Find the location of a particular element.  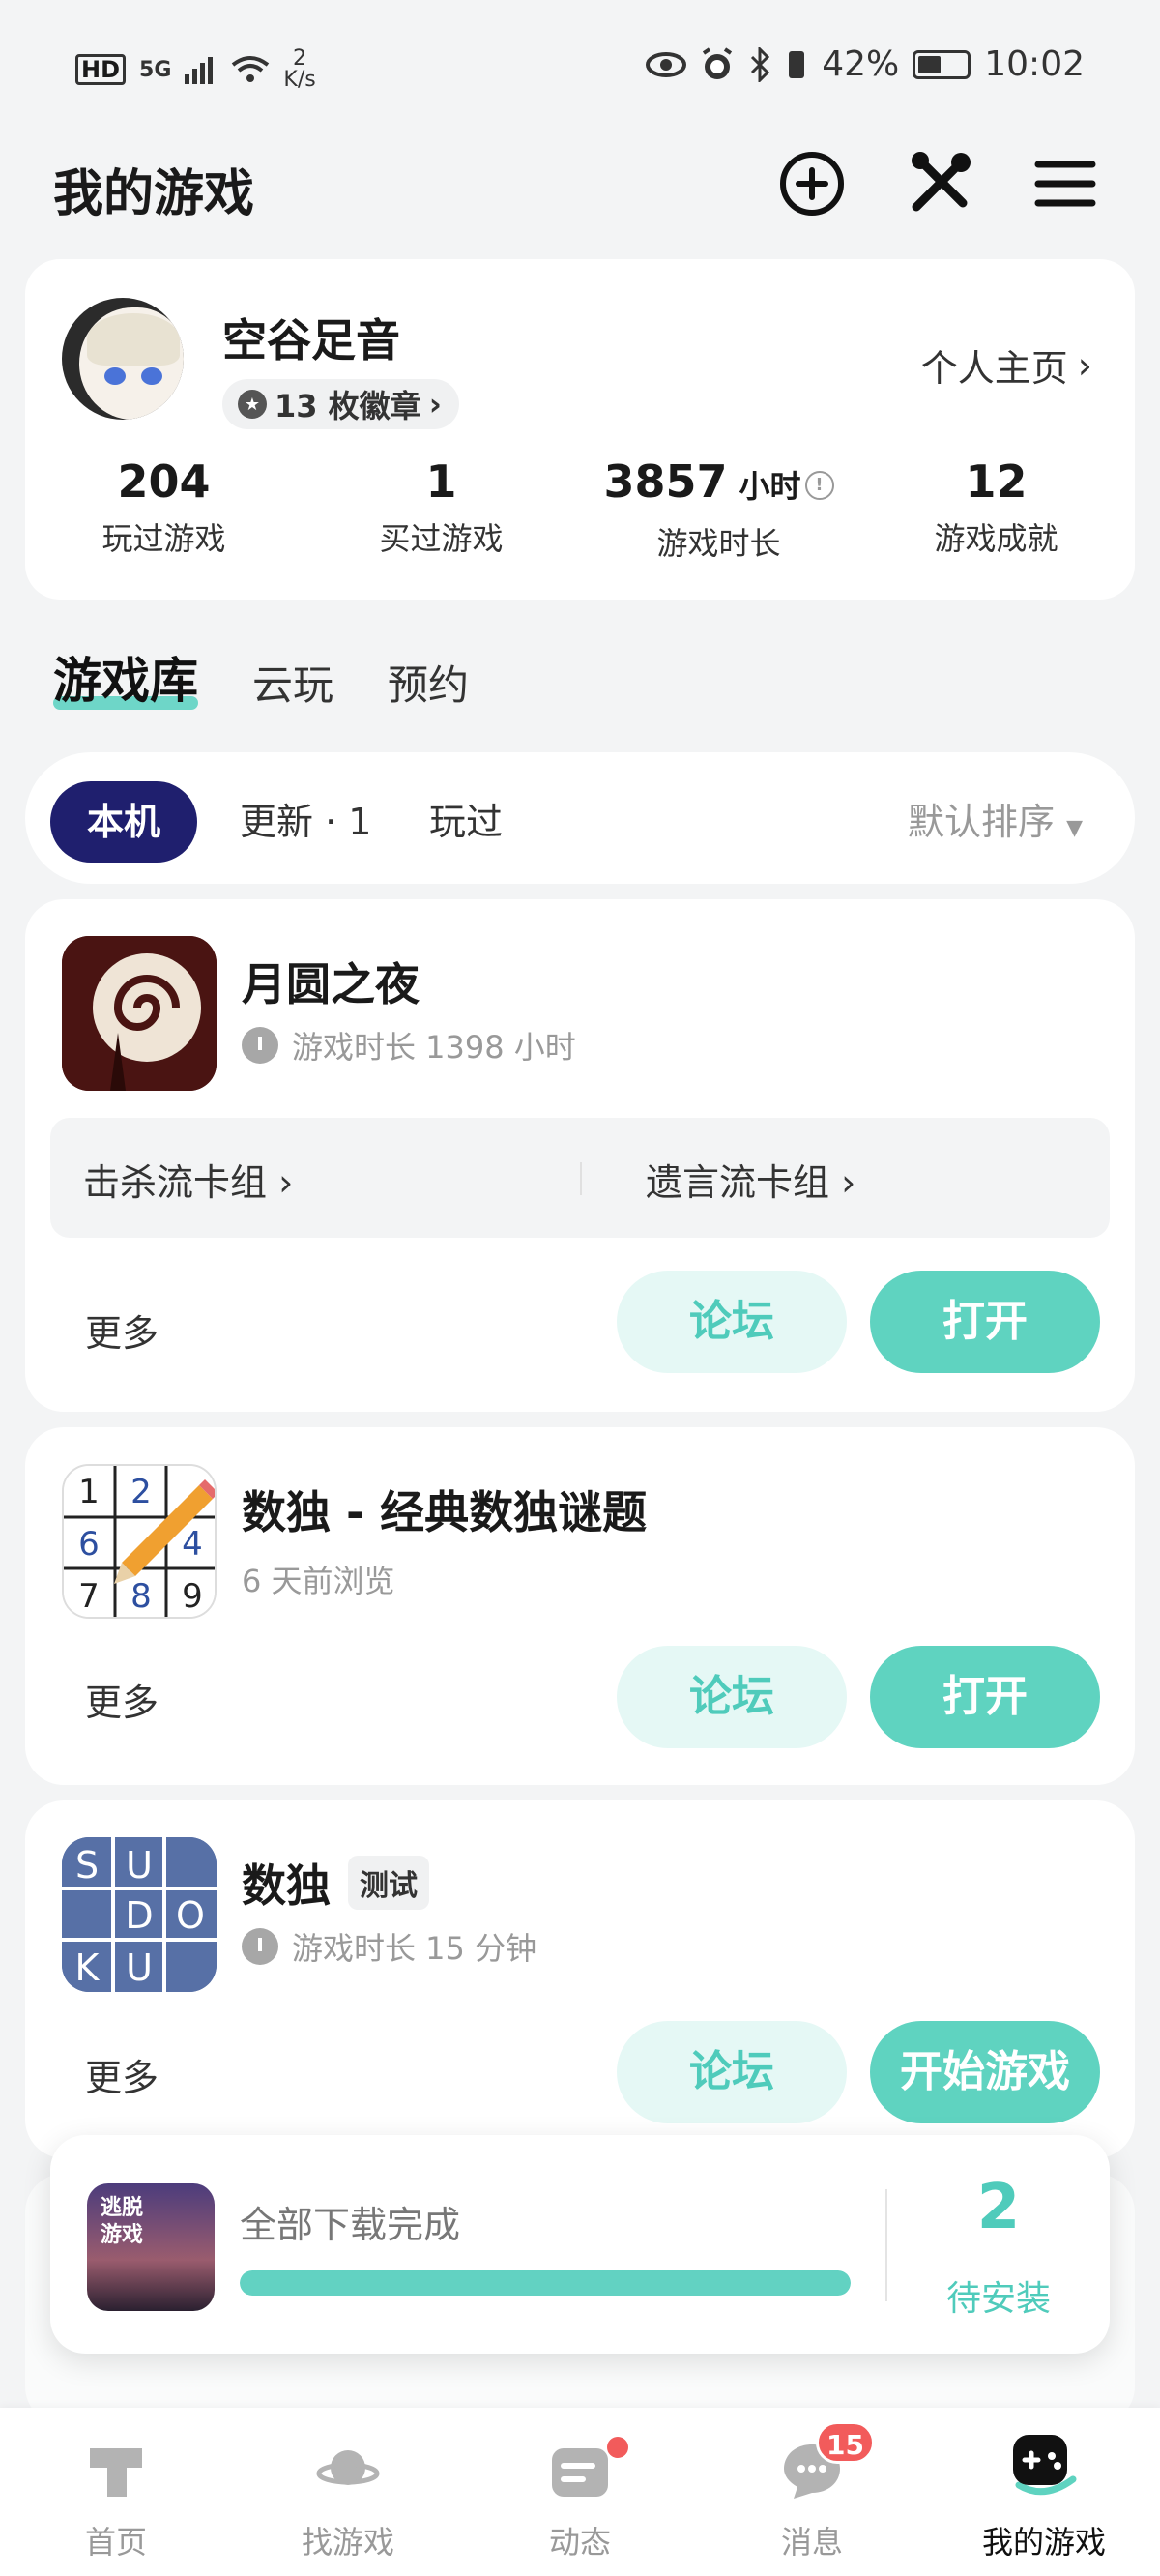

stat-playtime: 3857 小时! 游戏时长 is located at coordinates (719, 508).